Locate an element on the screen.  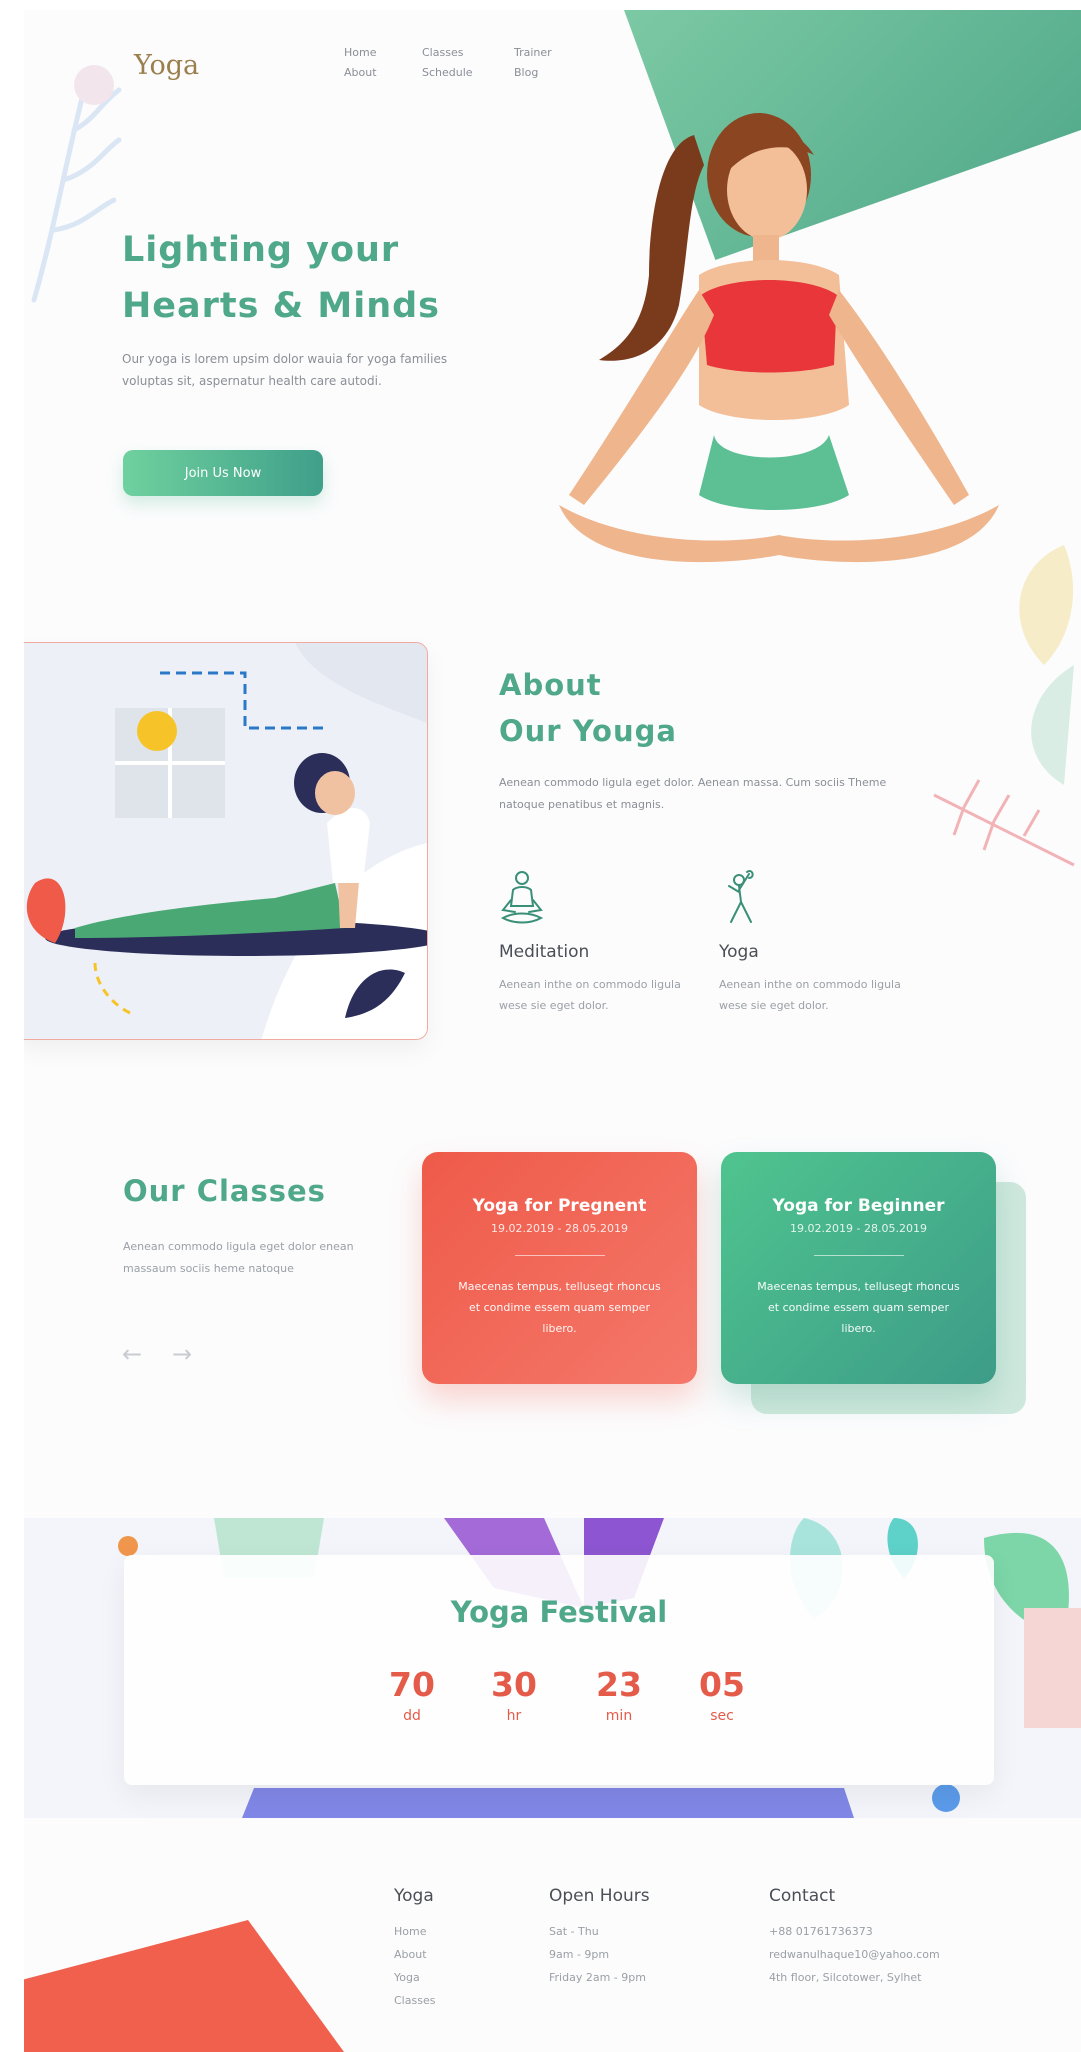
join-us-button: Join Us Now is located at coordinates (223, 473).